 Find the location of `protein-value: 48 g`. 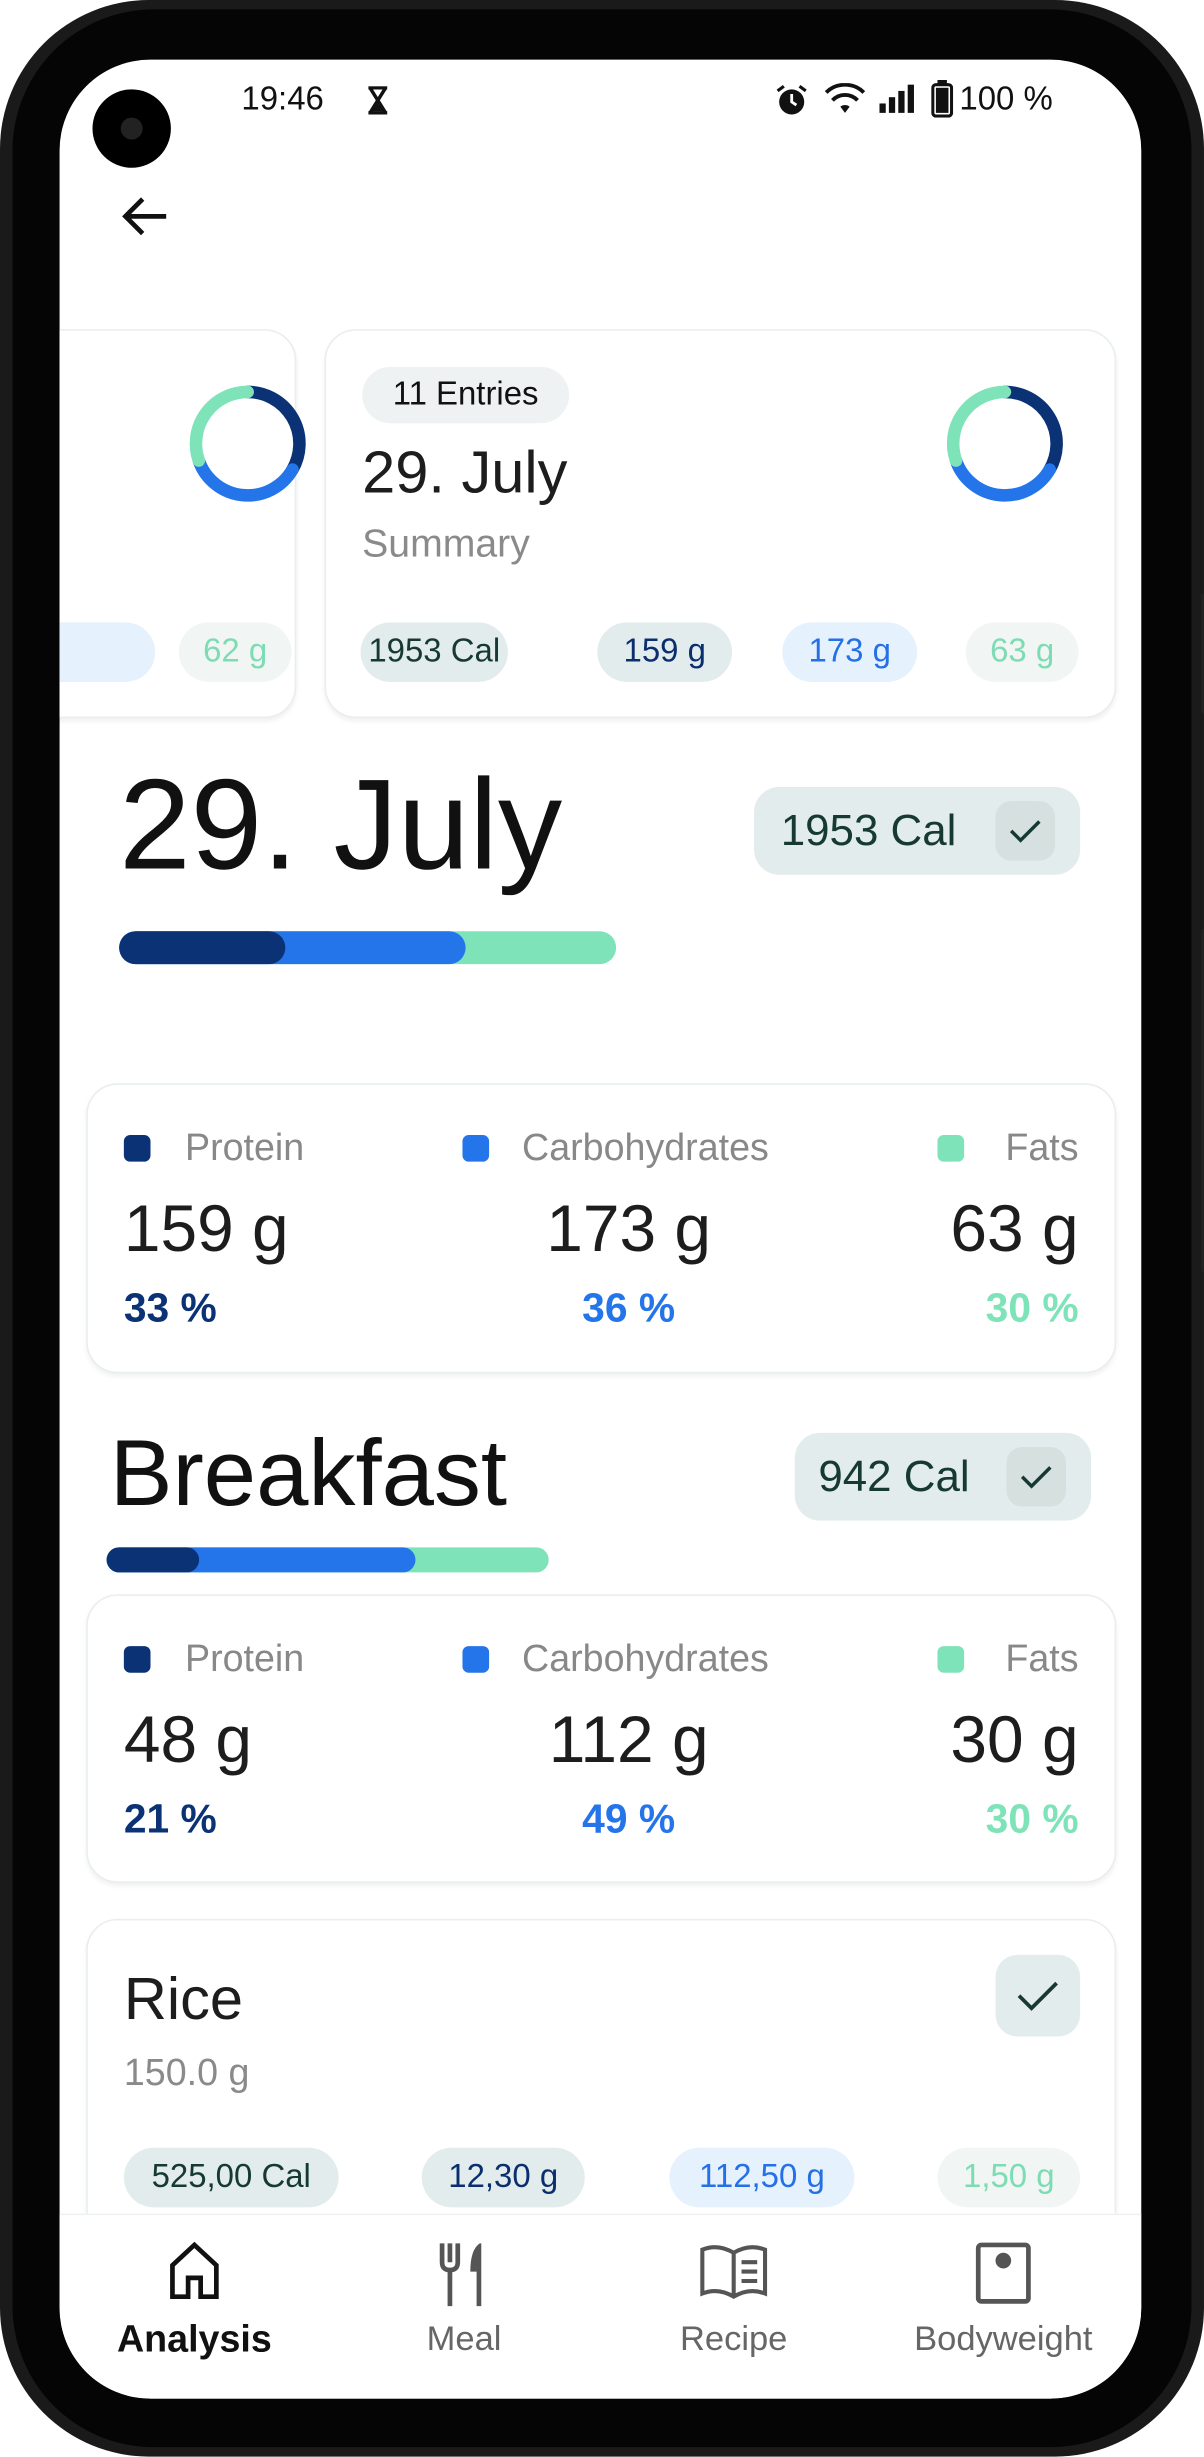

protein-value: 48 g is located at coordinates (188, 1739).